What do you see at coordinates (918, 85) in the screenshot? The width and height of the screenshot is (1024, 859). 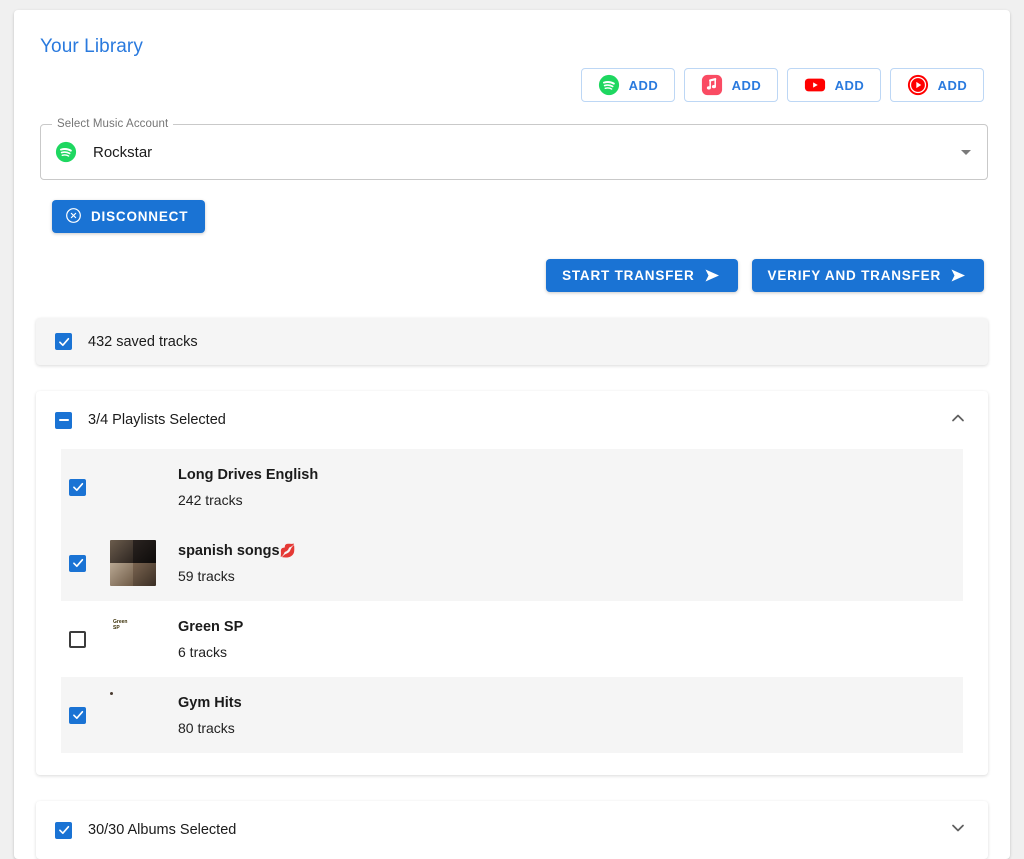 I see `youtube-music-icon` at bounding box center [918, 85].